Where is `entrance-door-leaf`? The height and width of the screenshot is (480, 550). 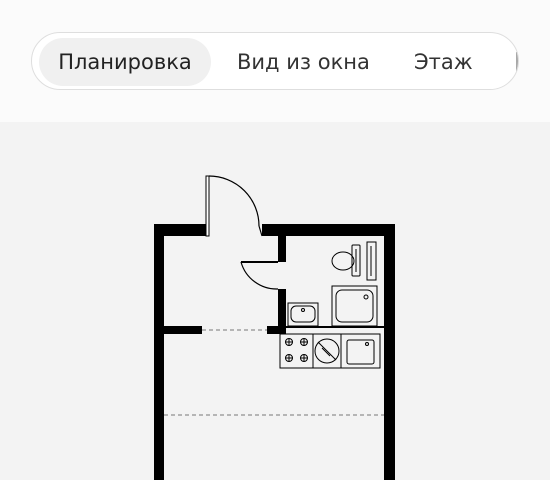
entrance-door-leaf is located at coordinates (207, 206).